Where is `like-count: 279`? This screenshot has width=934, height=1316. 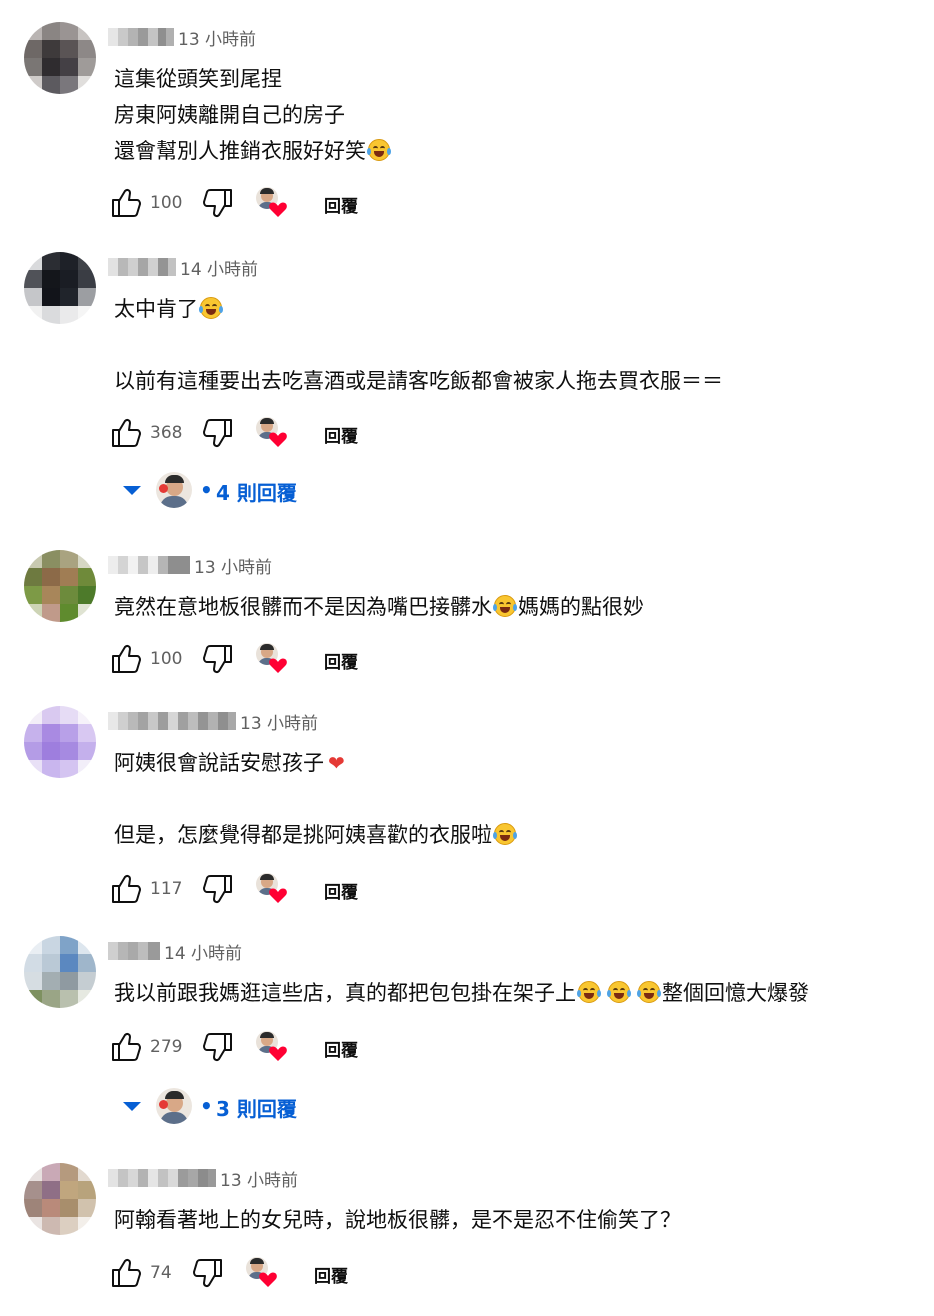
like-count: 279 is located at coordinates (166, 1047).